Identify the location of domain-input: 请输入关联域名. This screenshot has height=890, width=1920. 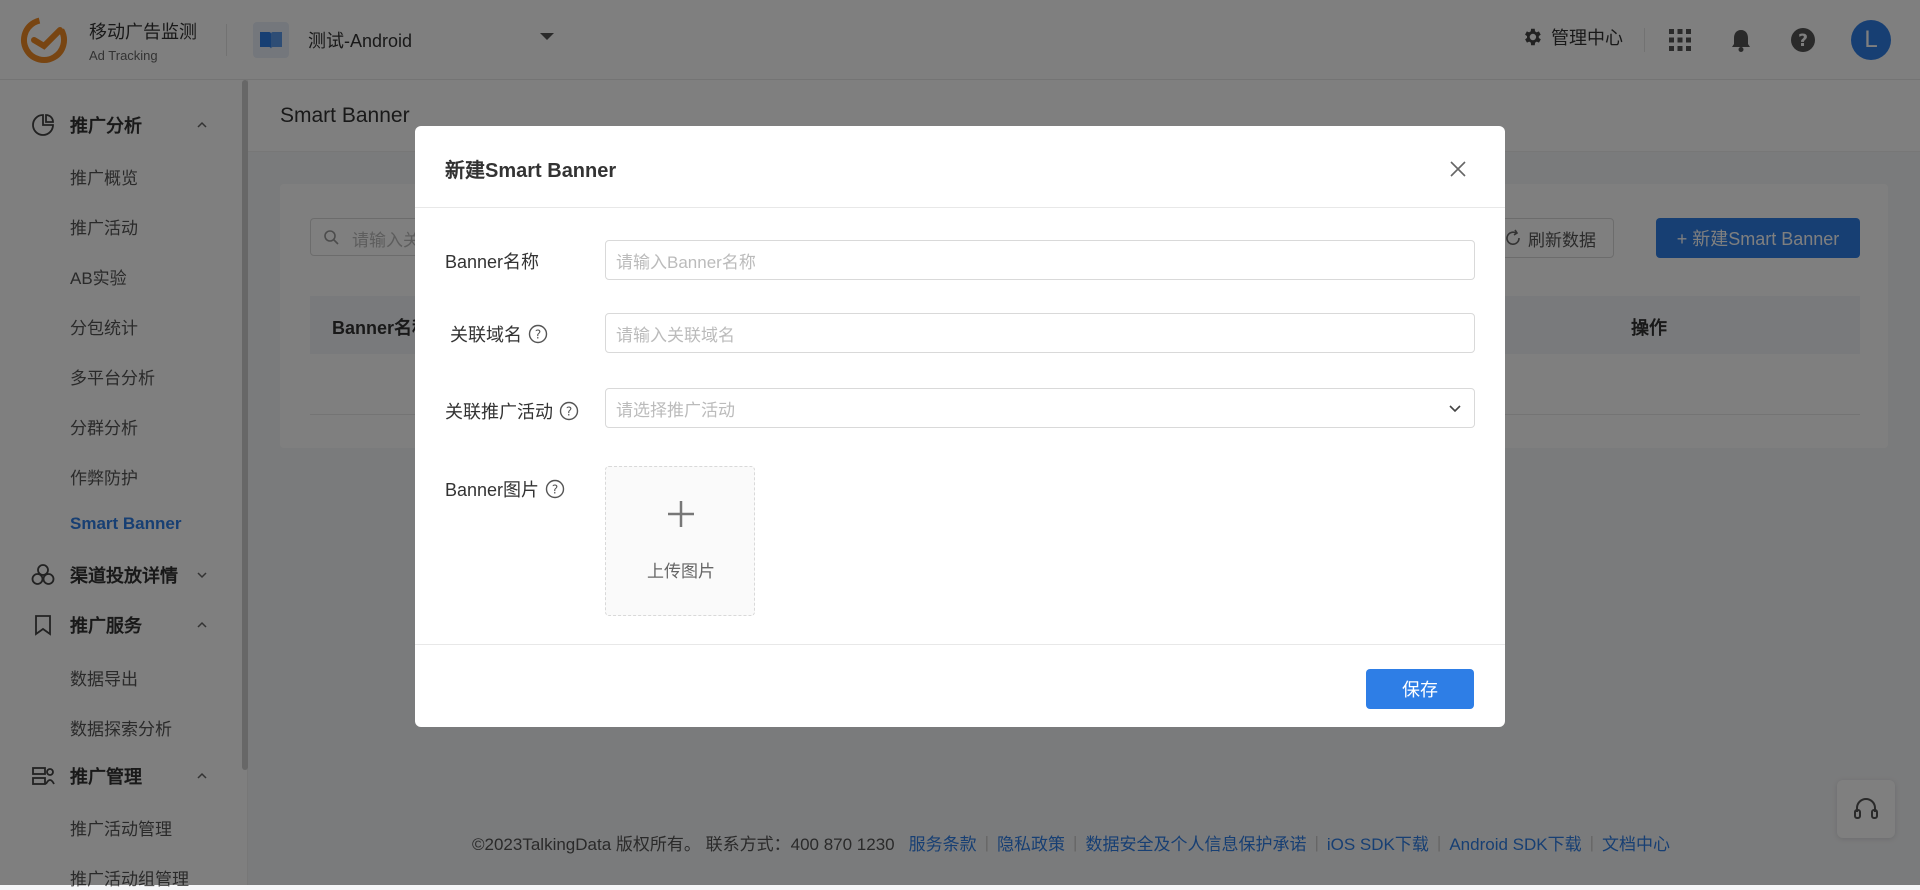
(1040, 333).